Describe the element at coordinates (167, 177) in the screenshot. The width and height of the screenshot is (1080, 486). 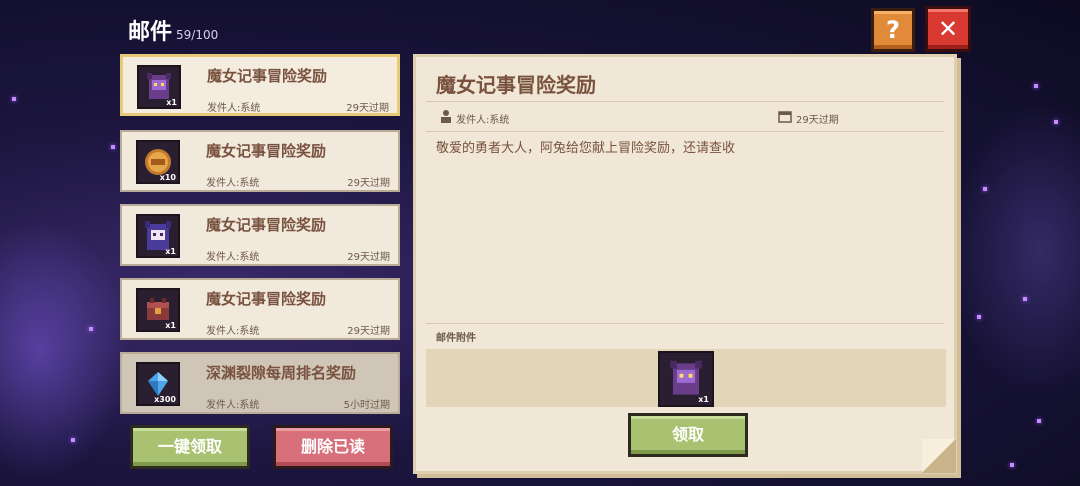
I see `item-quantity: x10` at that location.